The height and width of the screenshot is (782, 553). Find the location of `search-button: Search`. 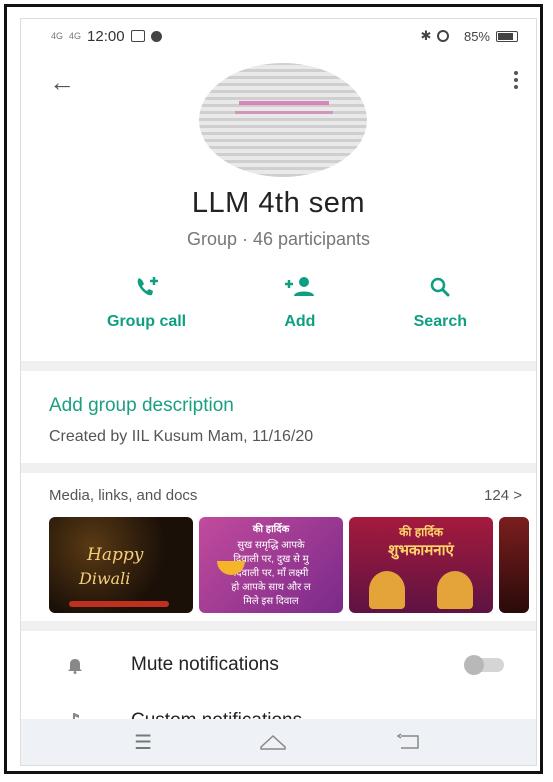

search-button: Search is located at coordinates (440, 303).